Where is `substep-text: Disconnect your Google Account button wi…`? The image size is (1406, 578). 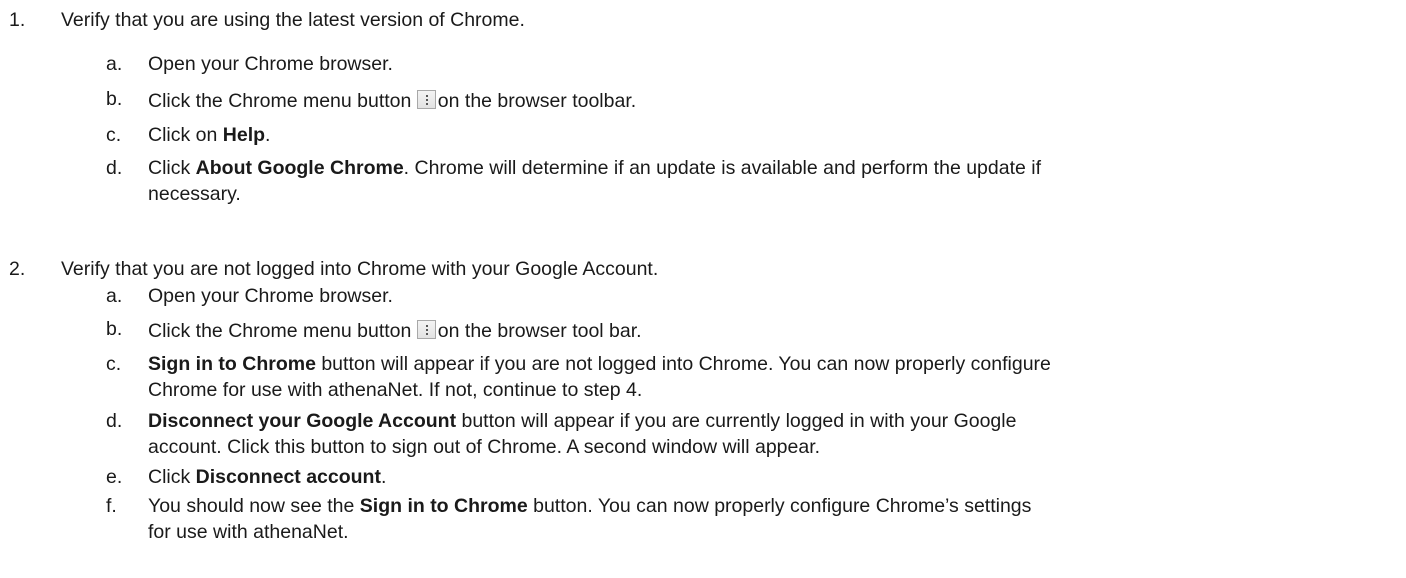
substep-text: Disconnect your Google Account button wi… is located at coordinates (582, 421).